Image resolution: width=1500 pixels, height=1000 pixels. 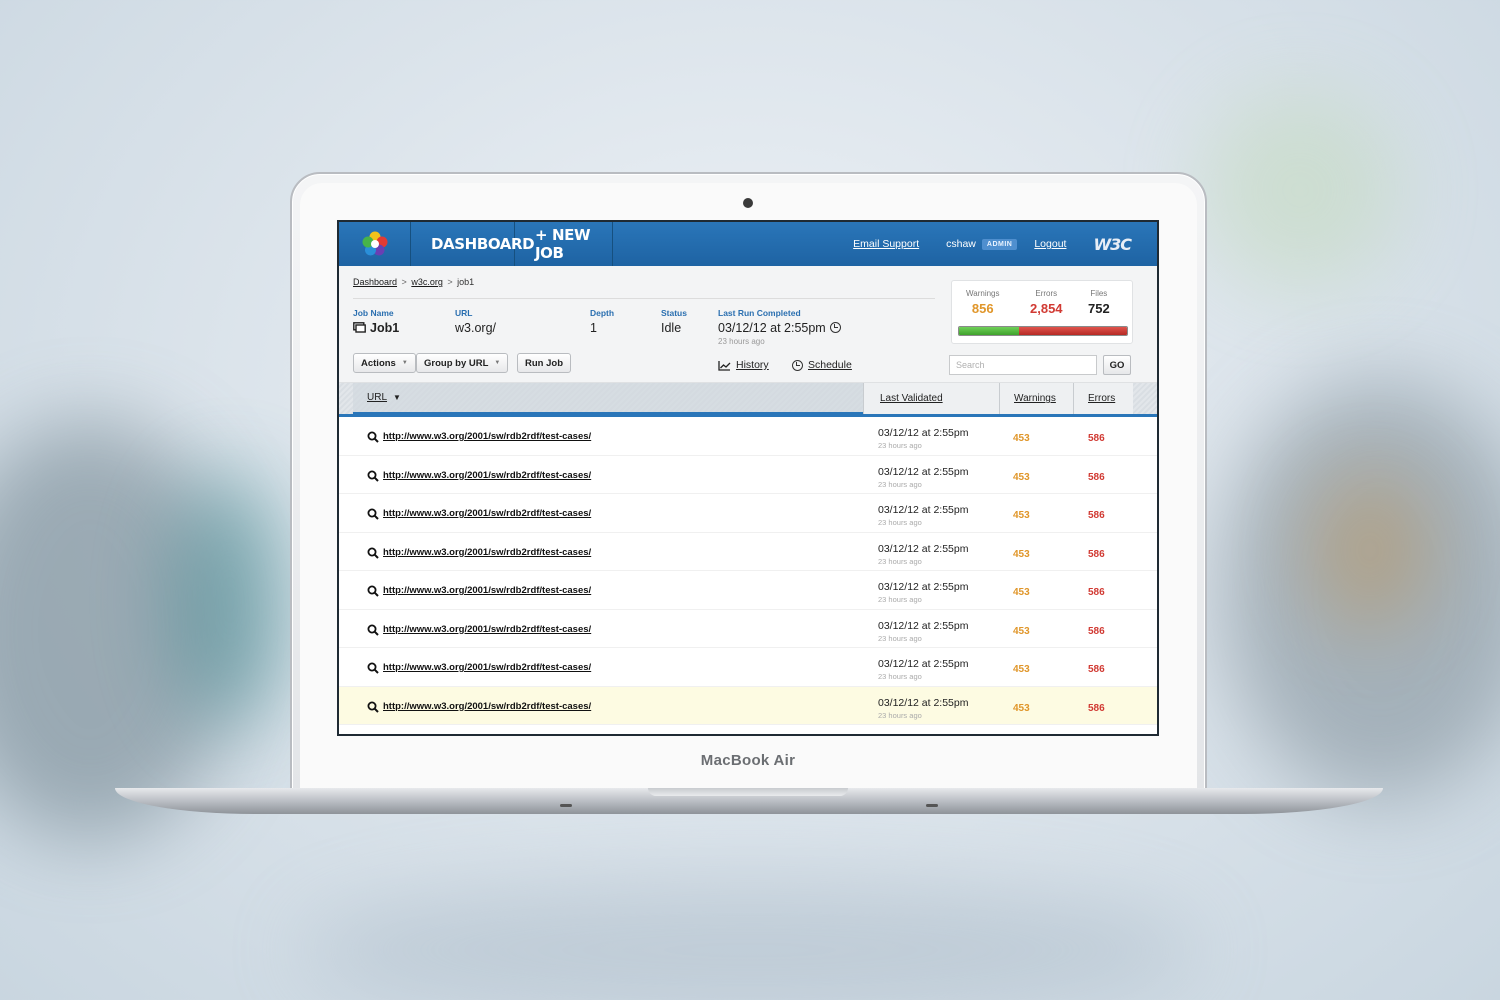 I want to click on actions-label: Actions, so click(x=378, y=363).